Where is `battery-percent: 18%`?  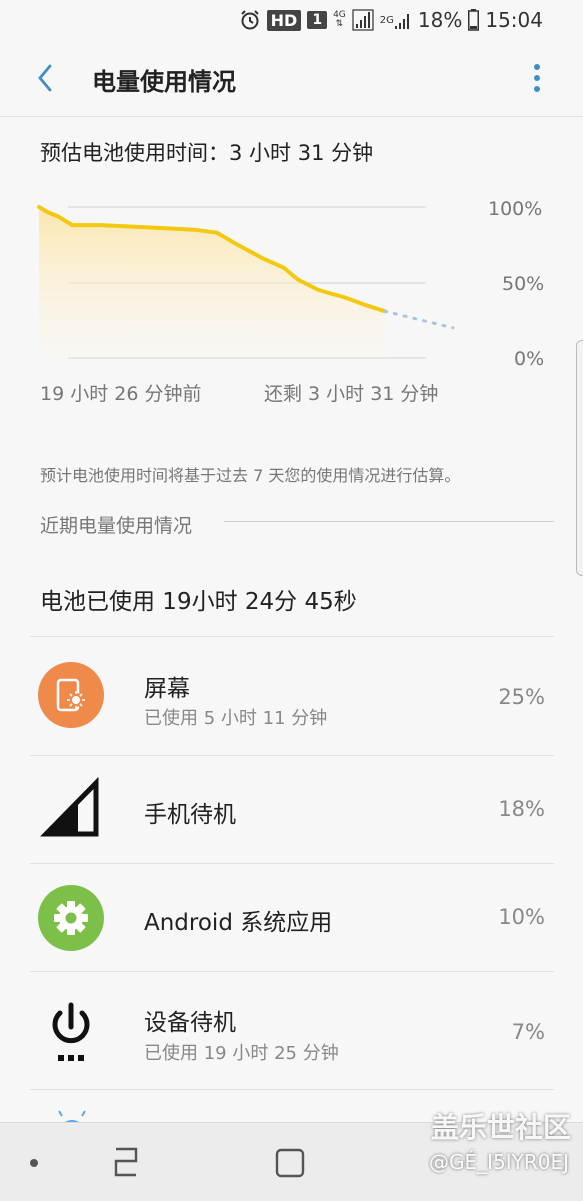 battery-percent: 18% is located at coordinates (440, 20).